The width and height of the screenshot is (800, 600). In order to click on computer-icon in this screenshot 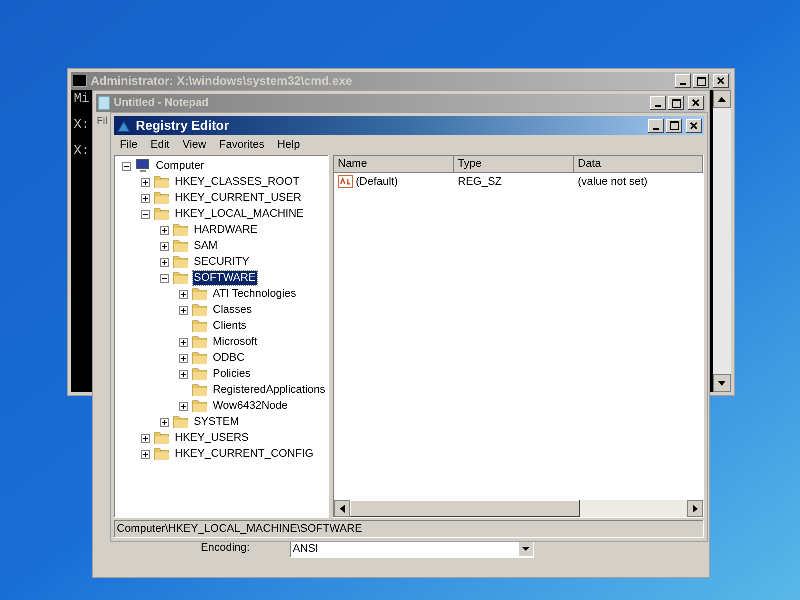, I will do `click(143, 166)`.